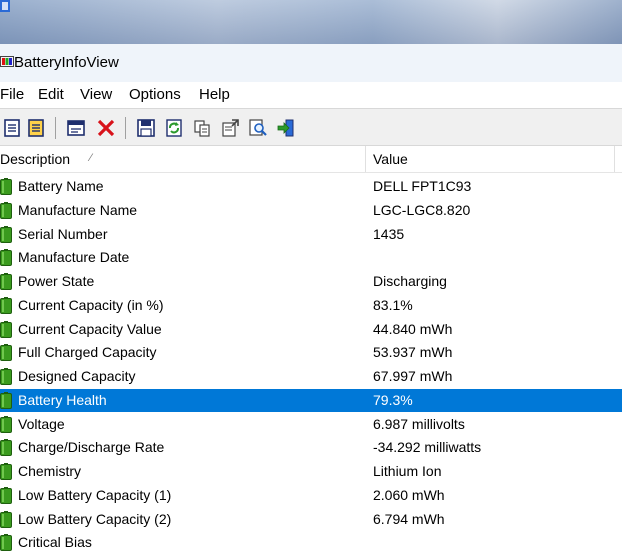 The image size is (622, 555). I want to click on copy-icon, so click(202, 128).